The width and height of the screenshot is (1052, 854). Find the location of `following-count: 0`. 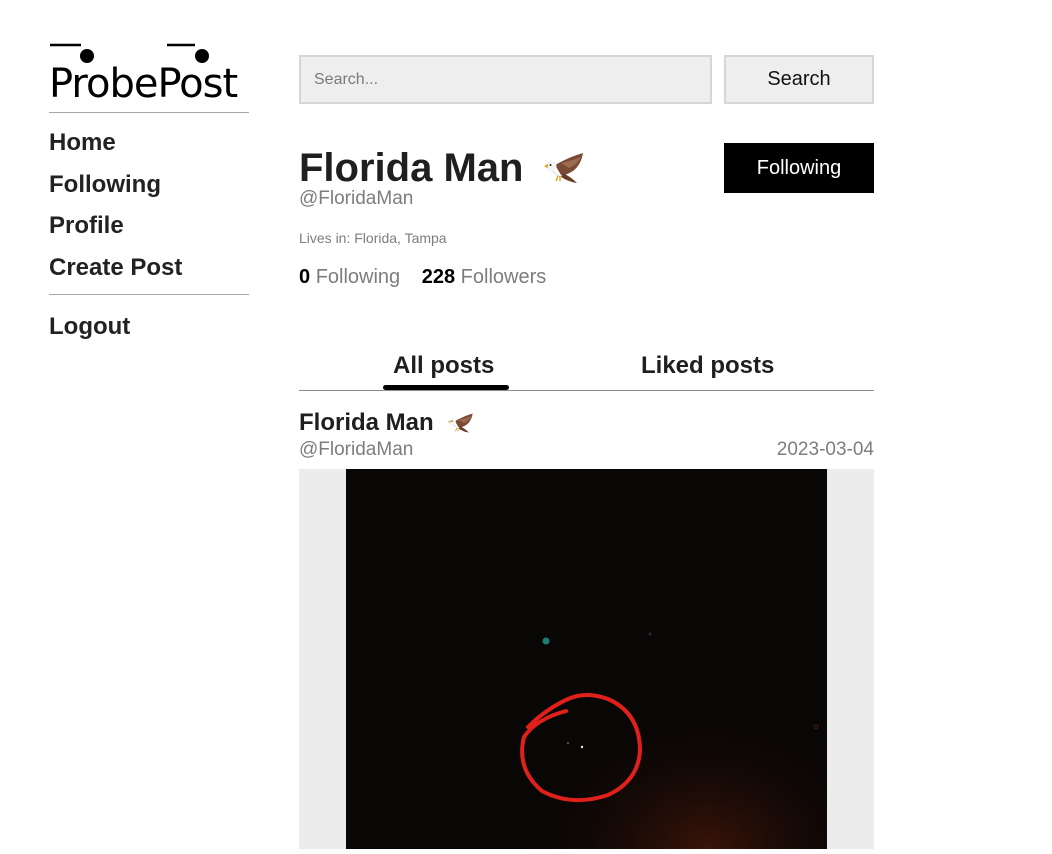

following-count: 0 is located at coordinates (305, 277).